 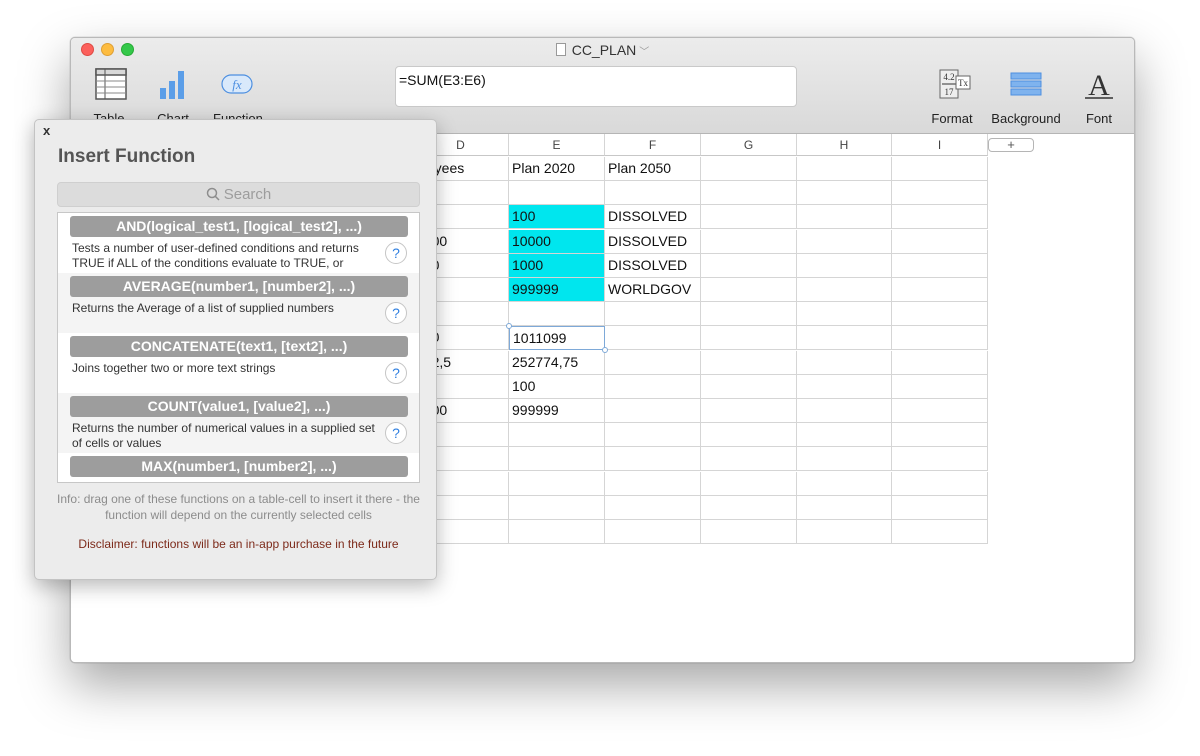 I want to click on table-cell: 1000, so click(x=557, y=265).